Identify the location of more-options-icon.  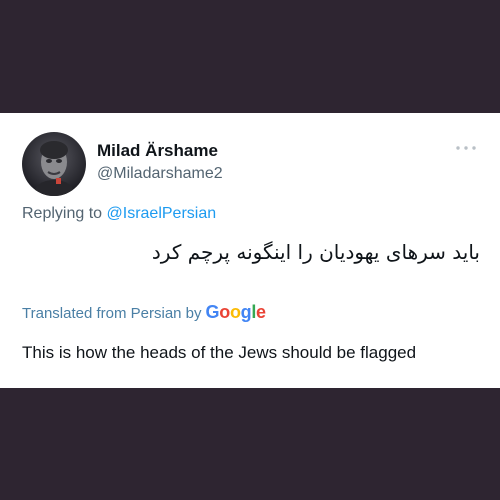
(466, 148).